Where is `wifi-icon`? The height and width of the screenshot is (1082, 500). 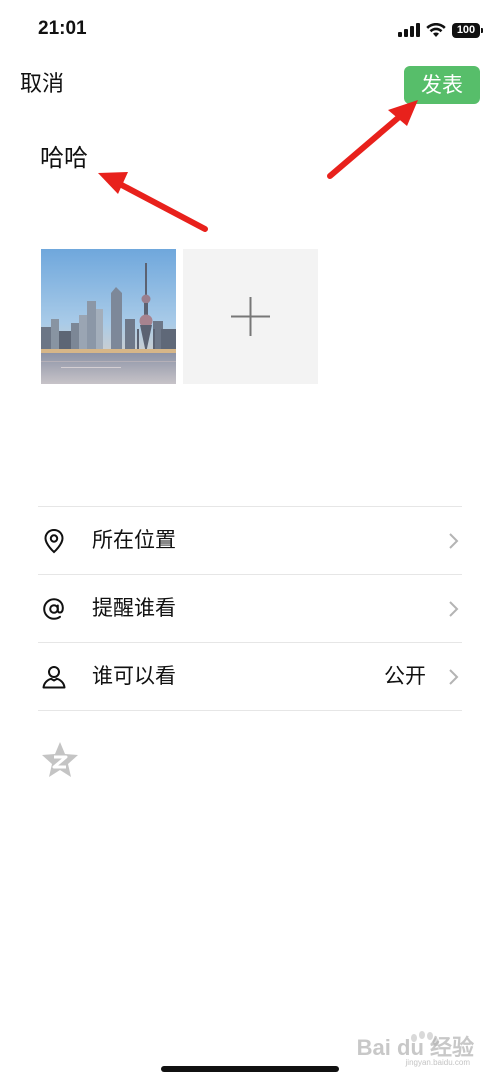
wifi-icon is located at coordinates (436, 29).